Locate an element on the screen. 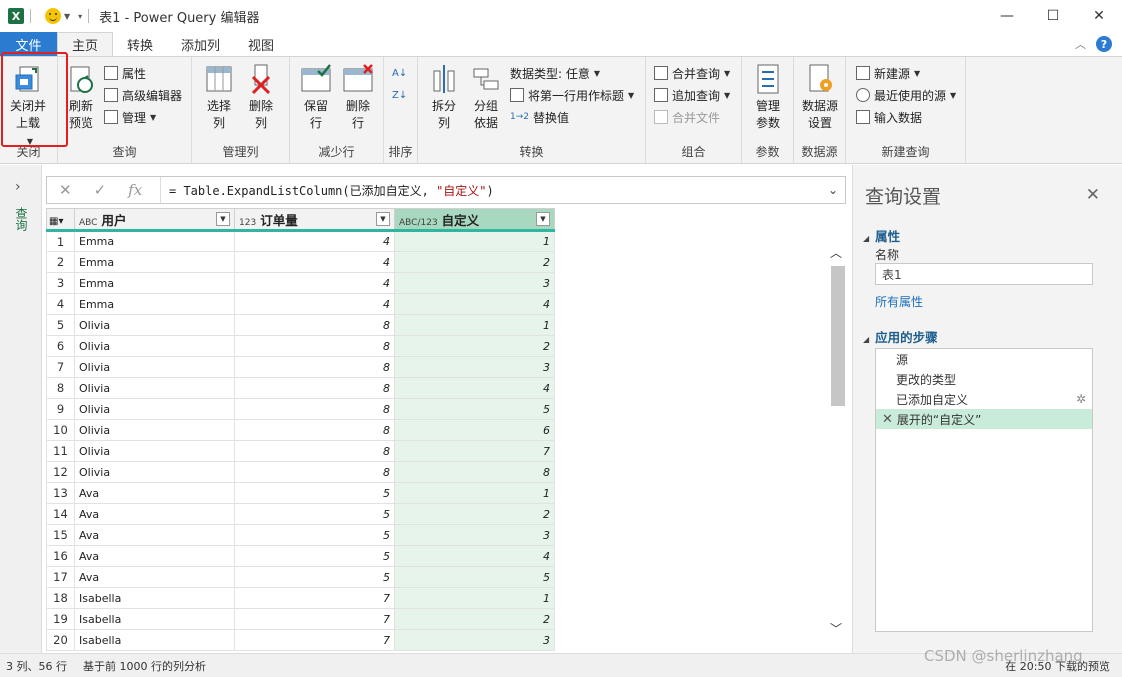 The image size is (1122, 677). cancel-icon: ✕ is located at coordinates (65, 190).